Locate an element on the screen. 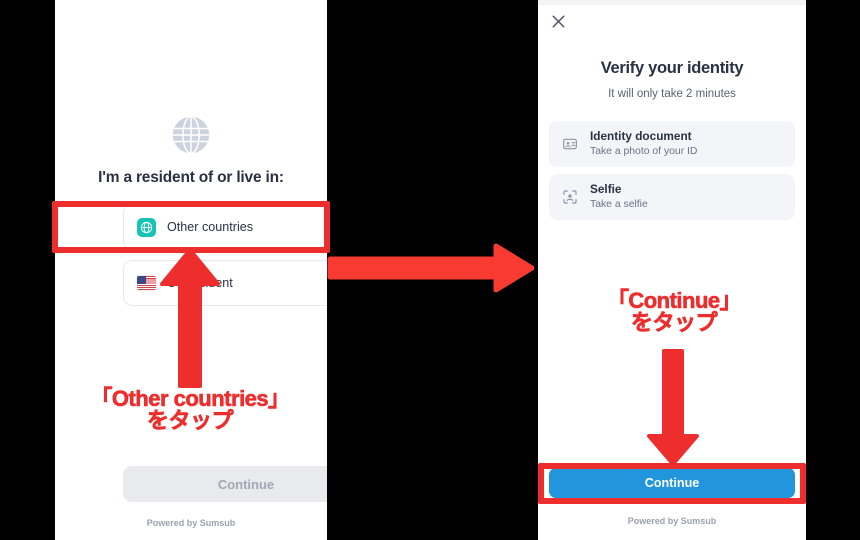 The height and width of the screenshot is (540, 860). verify-page-subtitle: It will only take 2 minutes is located at coordinates (672, 94).